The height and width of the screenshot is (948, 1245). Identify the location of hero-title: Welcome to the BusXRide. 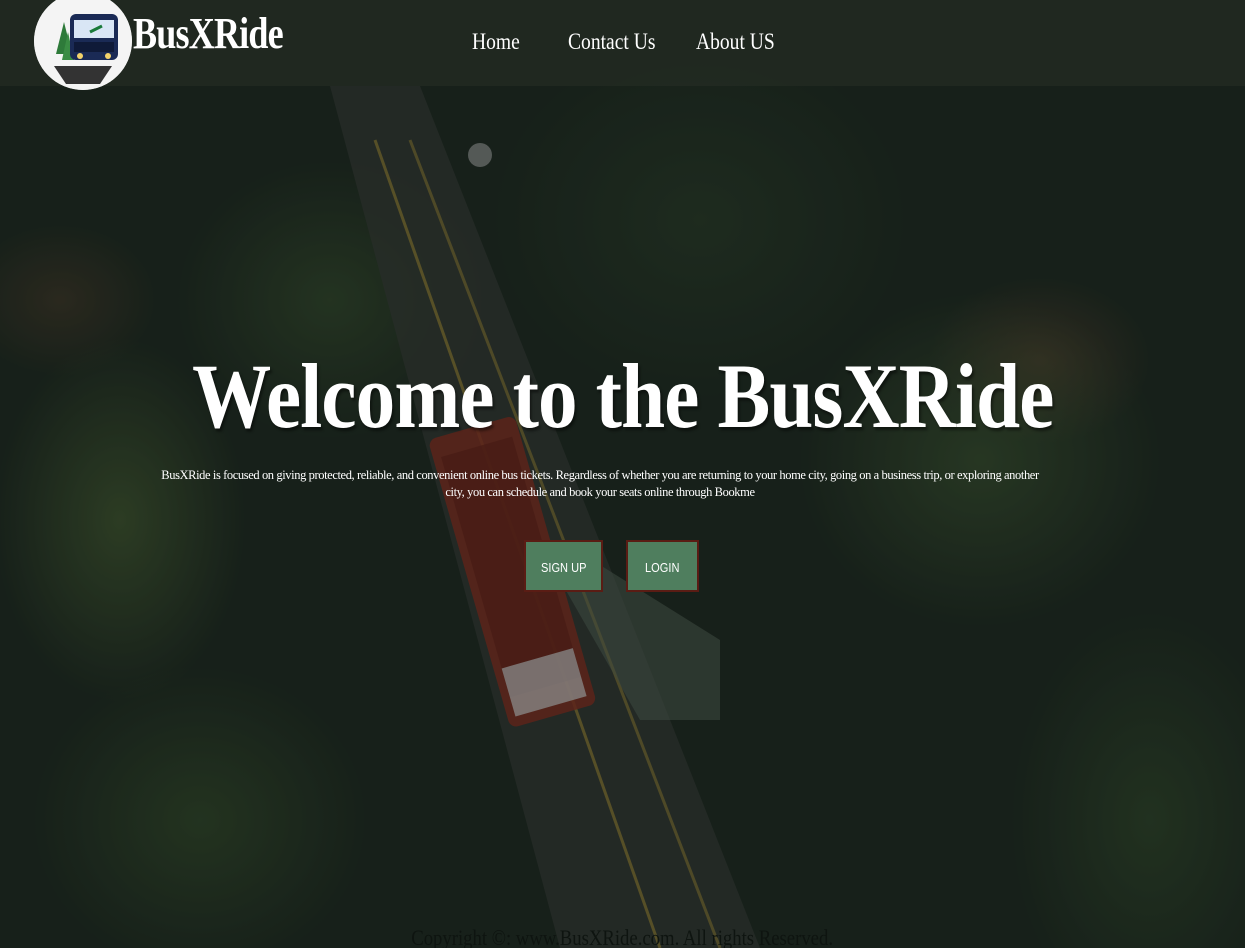
(622, 396).